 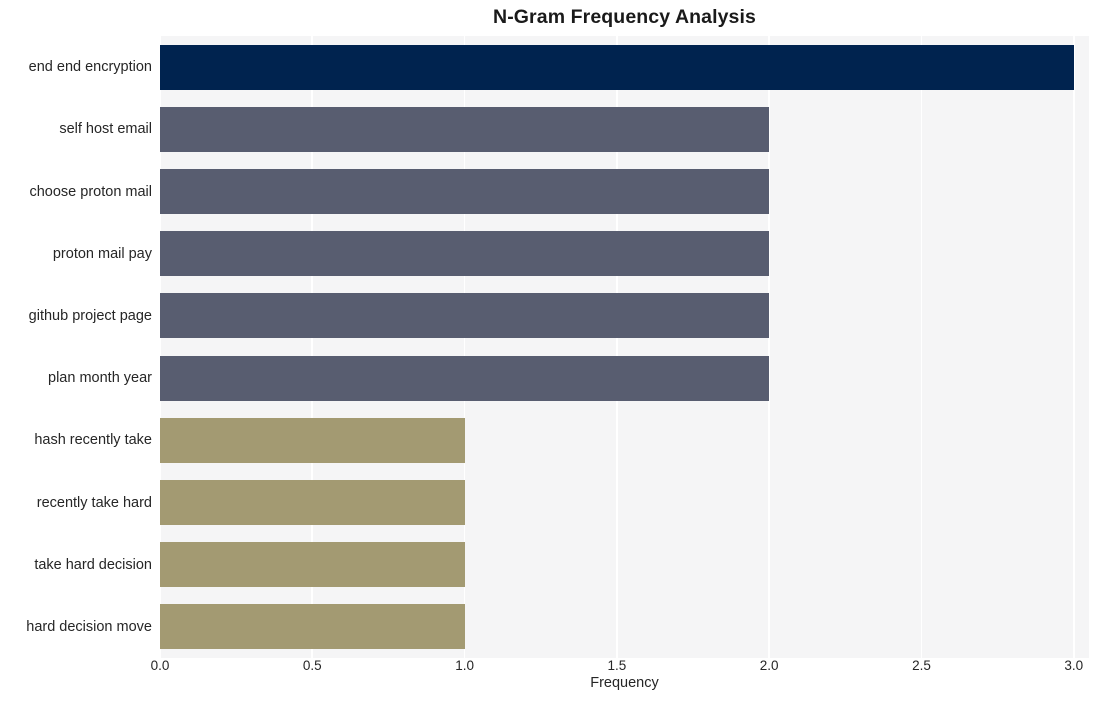 What do you see at coordinates (769, 665) in the screenshot?
I see `x-axis-tick-label: 2.0` at bounding box center [769, 665].